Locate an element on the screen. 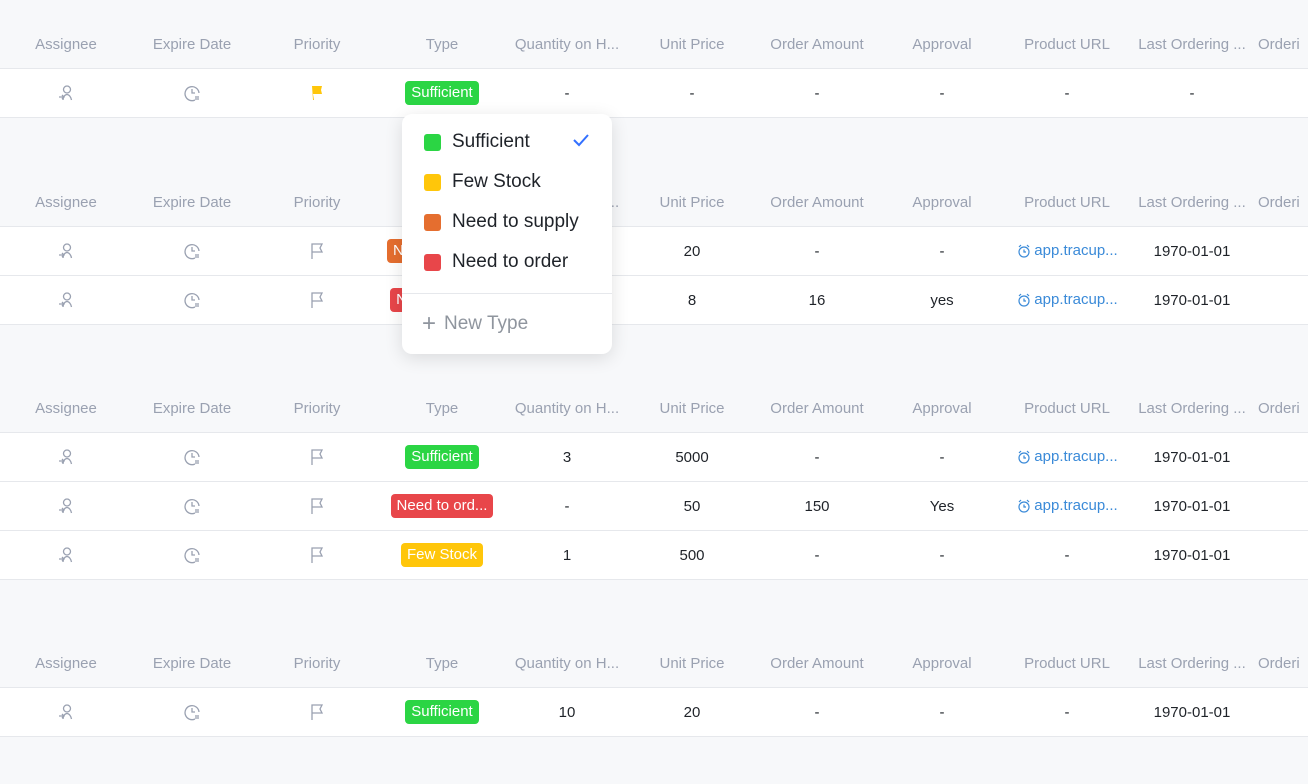  type-option-sufficient: Sufficient is located at coordinates (507, 142).